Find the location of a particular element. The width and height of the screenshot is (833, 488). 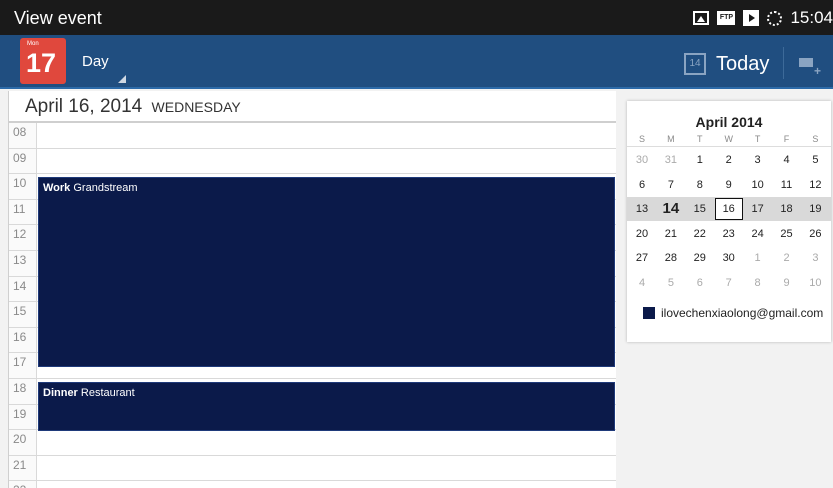

hour-label: 14 is located at coordinates (23, 289).